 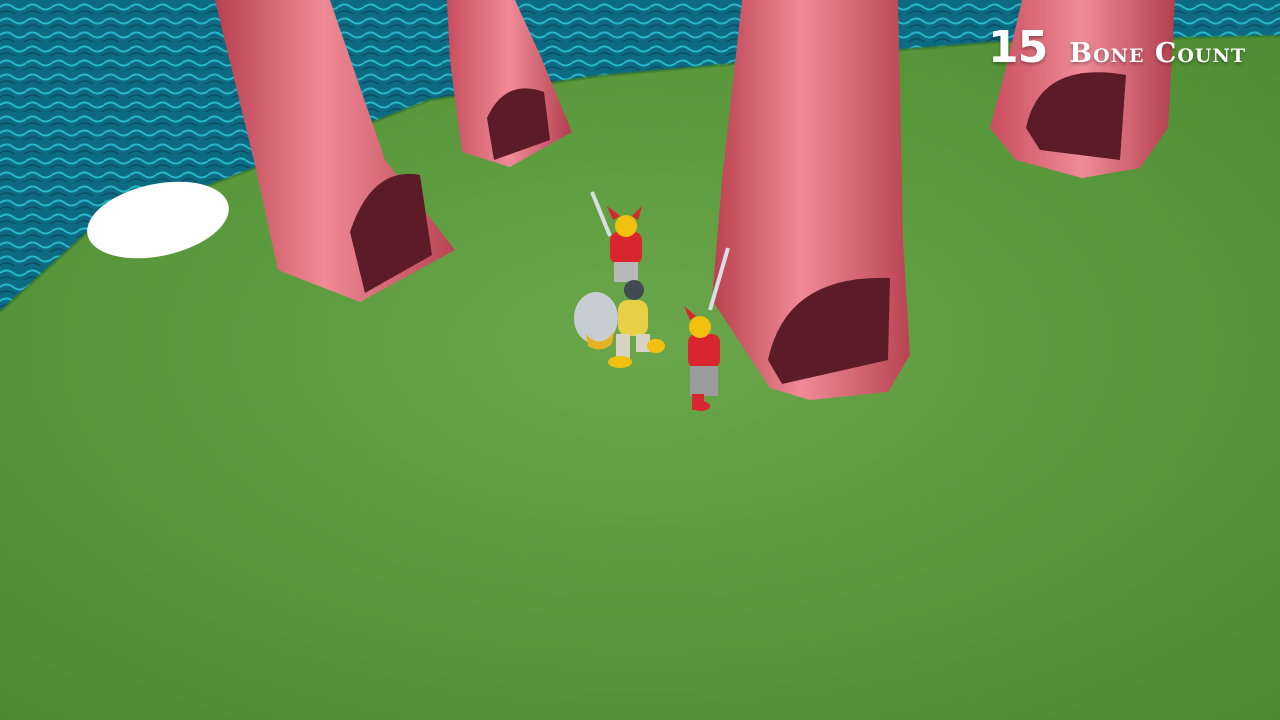 What do you see at coordinates (811, 200) in the screenshot?
I see `giant-foot-center` at bounding box center [811, 200].